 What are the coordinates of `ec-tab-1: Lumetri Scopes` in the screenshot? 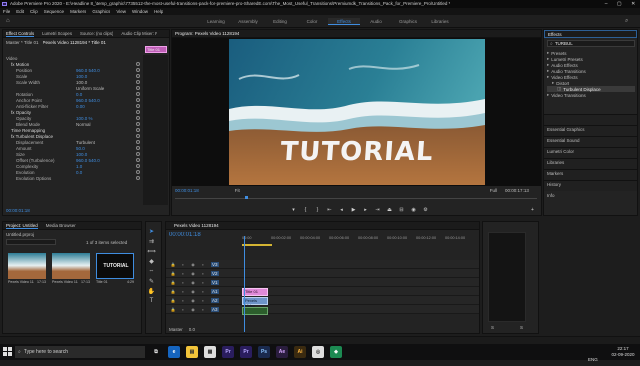 It's located at (57, 33).